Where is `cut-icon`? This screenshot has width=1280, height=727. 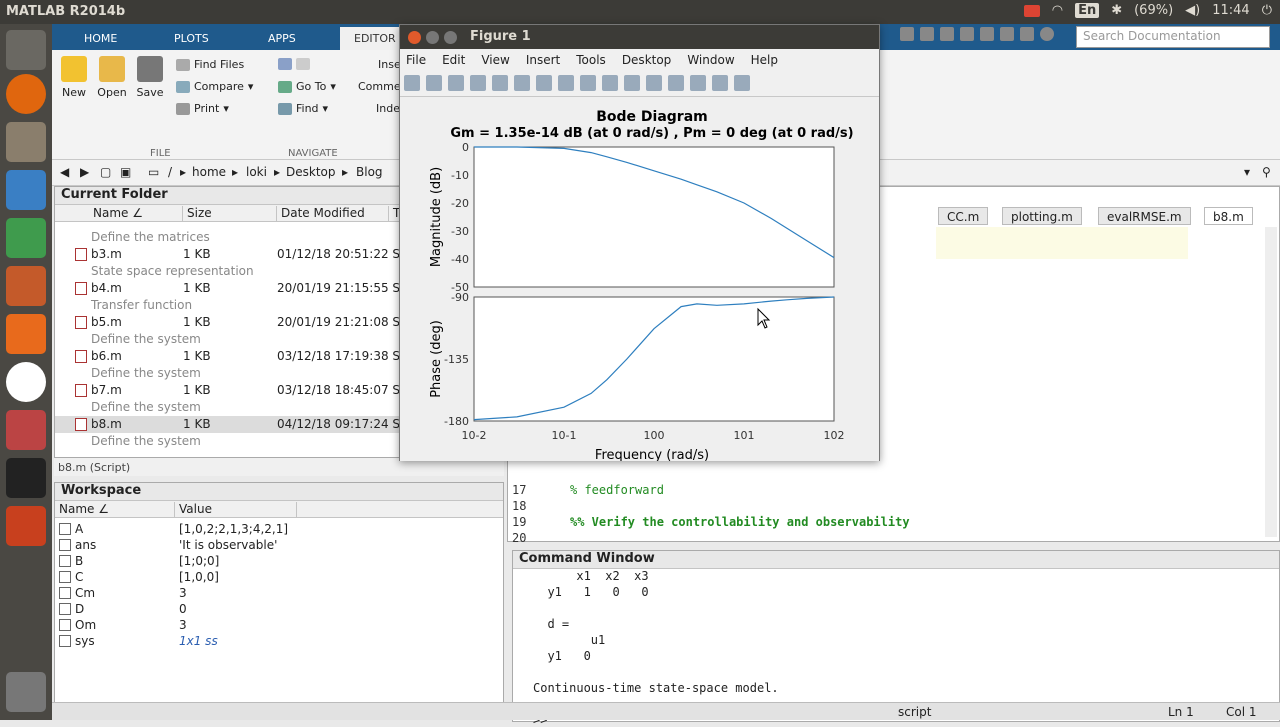
cut-icon is located at coordinates (927, 34).